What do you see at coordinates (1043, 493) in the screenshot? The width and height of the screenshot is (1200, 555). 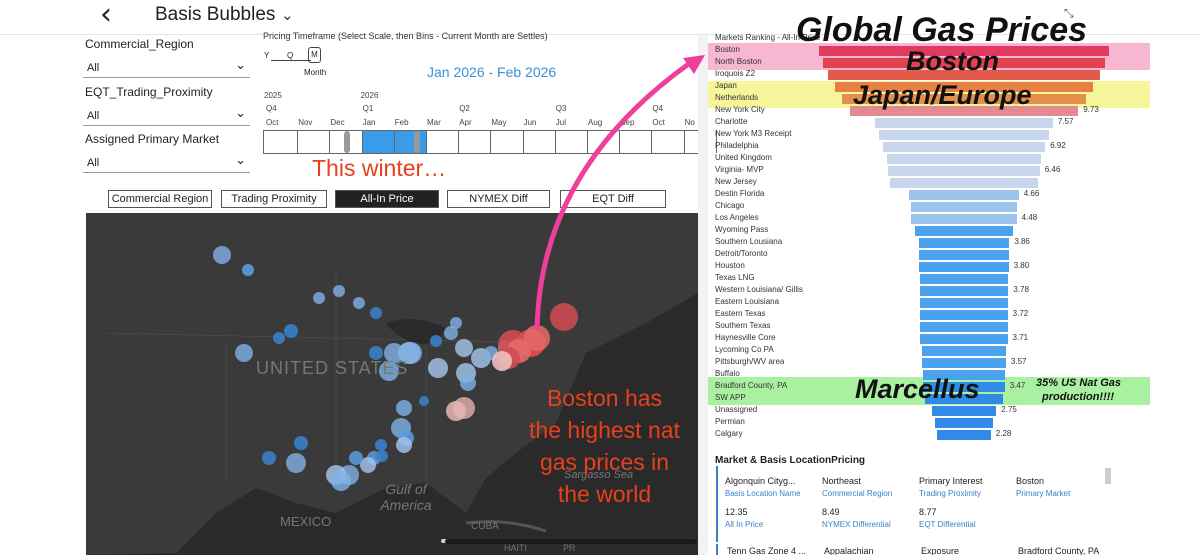 I see `cell-primary-market-label: Primary Market` at bounding box center [1043, 493].